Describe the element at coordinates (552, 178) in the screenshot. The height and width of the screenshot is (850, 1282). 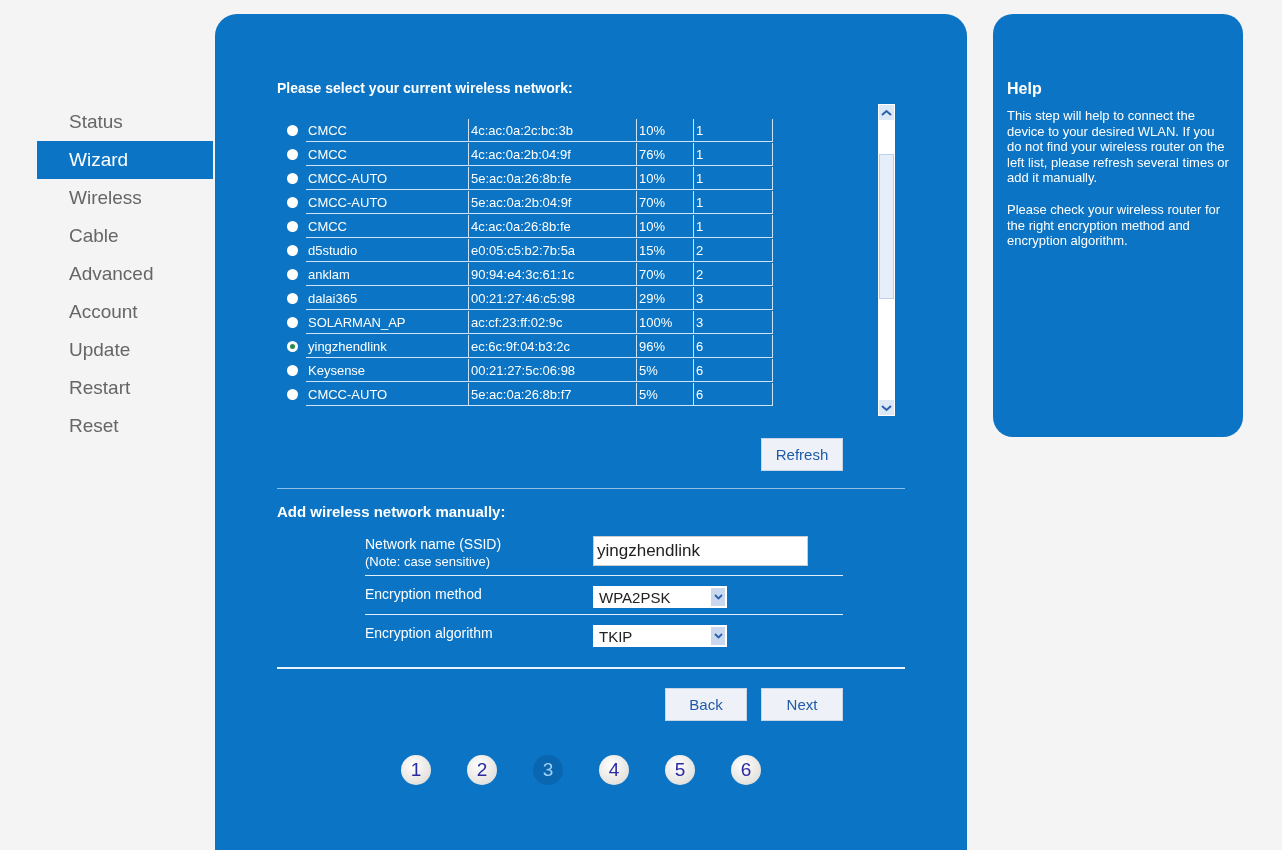
I see `table-cell: 5e:ac:0a:26:8b:fe` at that location.